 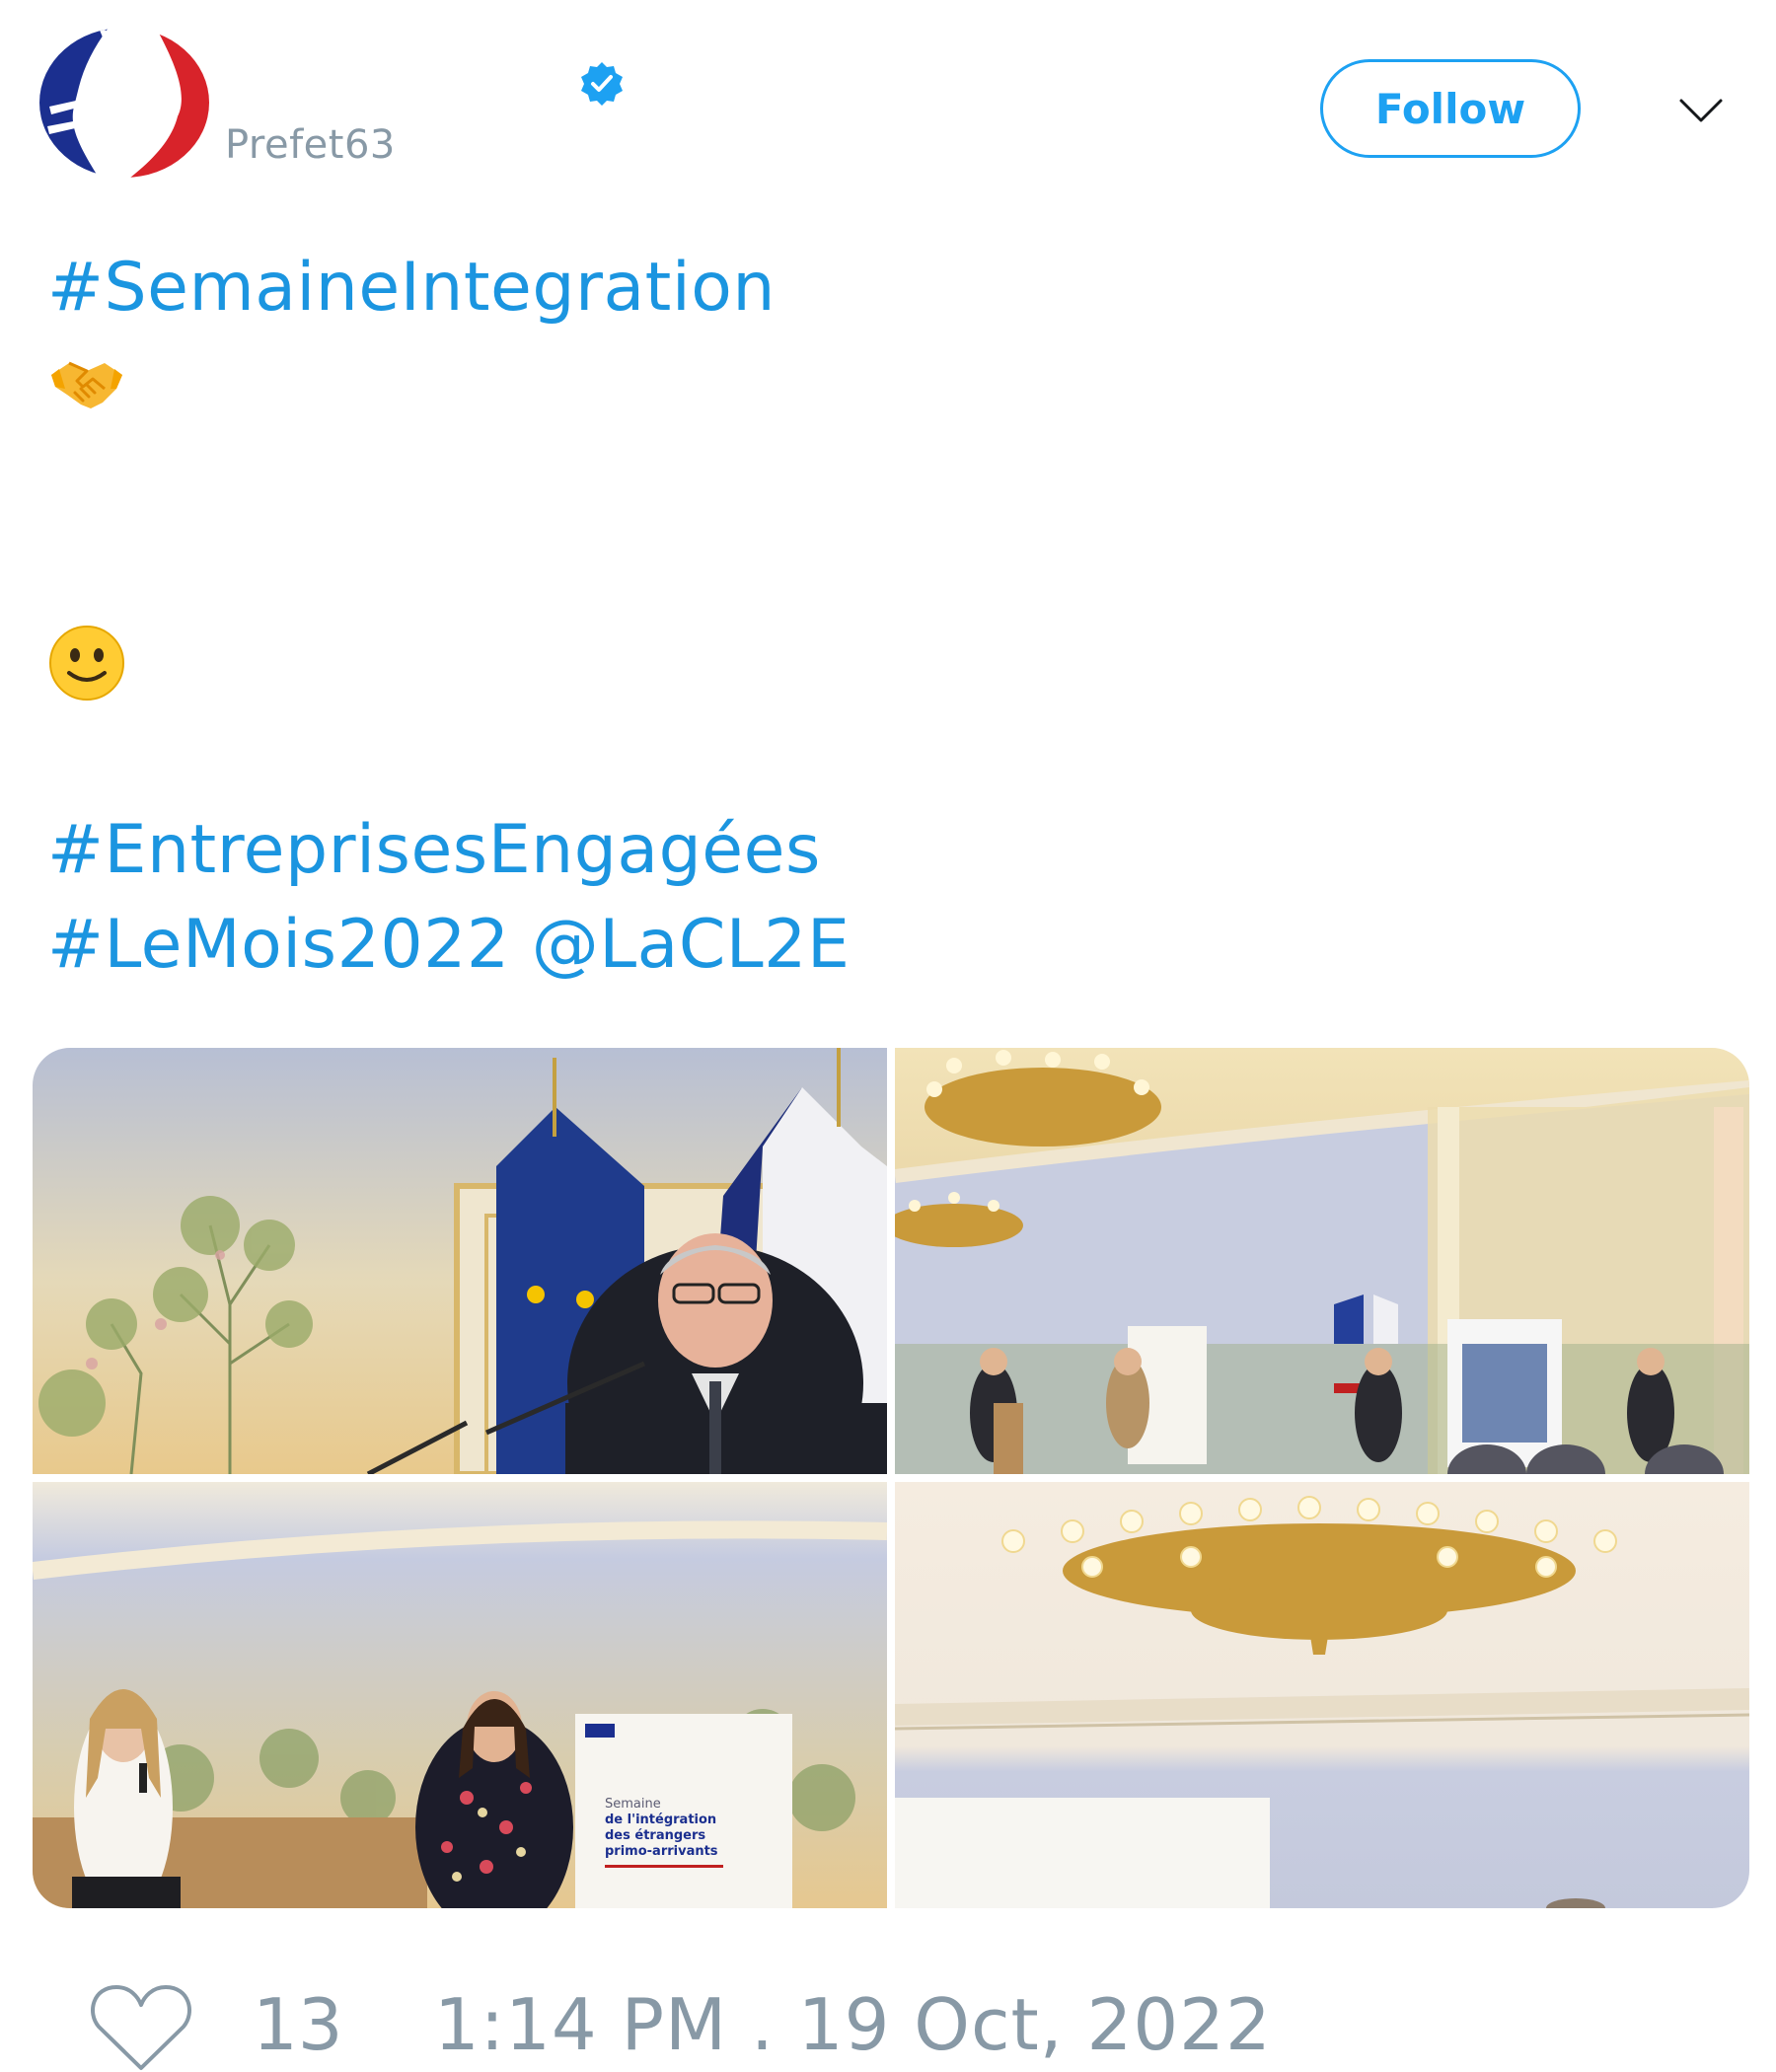 What do you see at coordinates (141, 2027) in the screenshot?
I see `heart-icon` at bounding box center [141, 2027].